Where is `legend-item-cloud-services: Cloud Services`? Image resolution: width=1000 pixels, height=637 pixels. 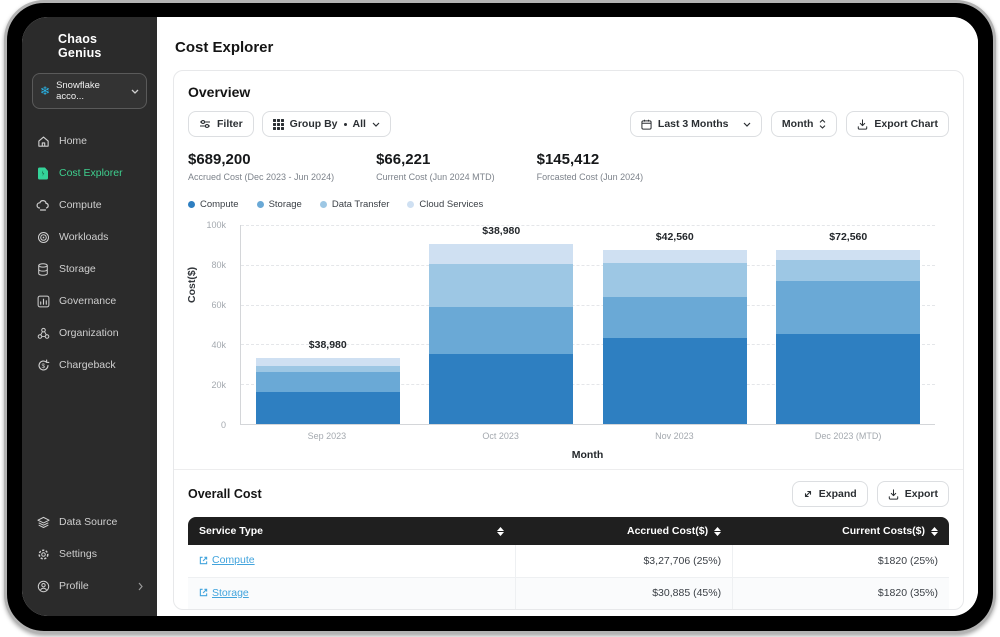
legend-item-cloud-services: Cloud Services is located at coordinates (445, 204).